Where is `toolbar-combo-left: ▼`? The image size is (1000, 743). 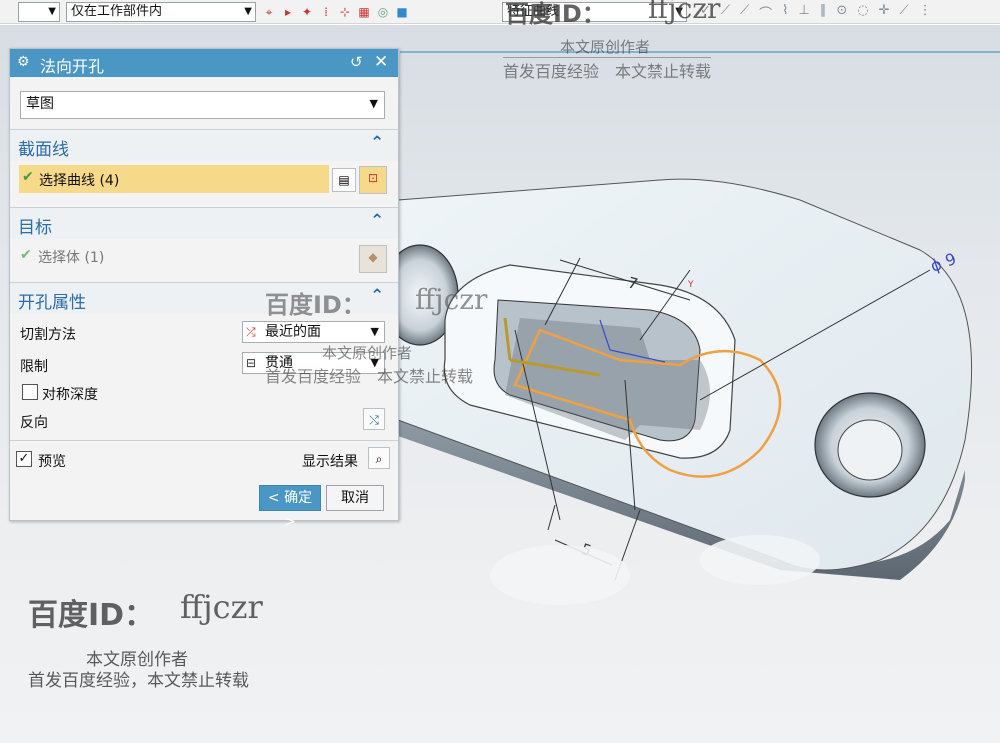
toolbar-combo-left: ▼ is located at coordinates (39, 12).